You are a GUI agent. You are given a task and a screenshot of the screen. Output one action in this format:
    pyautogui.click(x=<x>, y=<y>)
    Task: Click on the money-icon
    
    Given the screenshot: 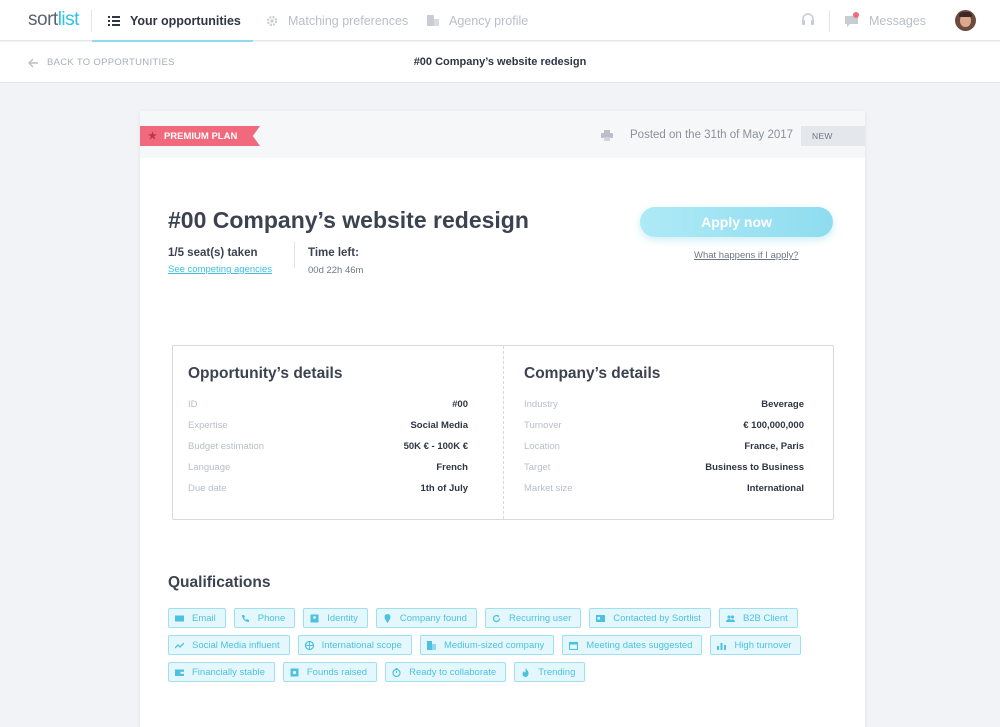 What is the action you would take?
    pyautogui.click(x=294, y=672)
    